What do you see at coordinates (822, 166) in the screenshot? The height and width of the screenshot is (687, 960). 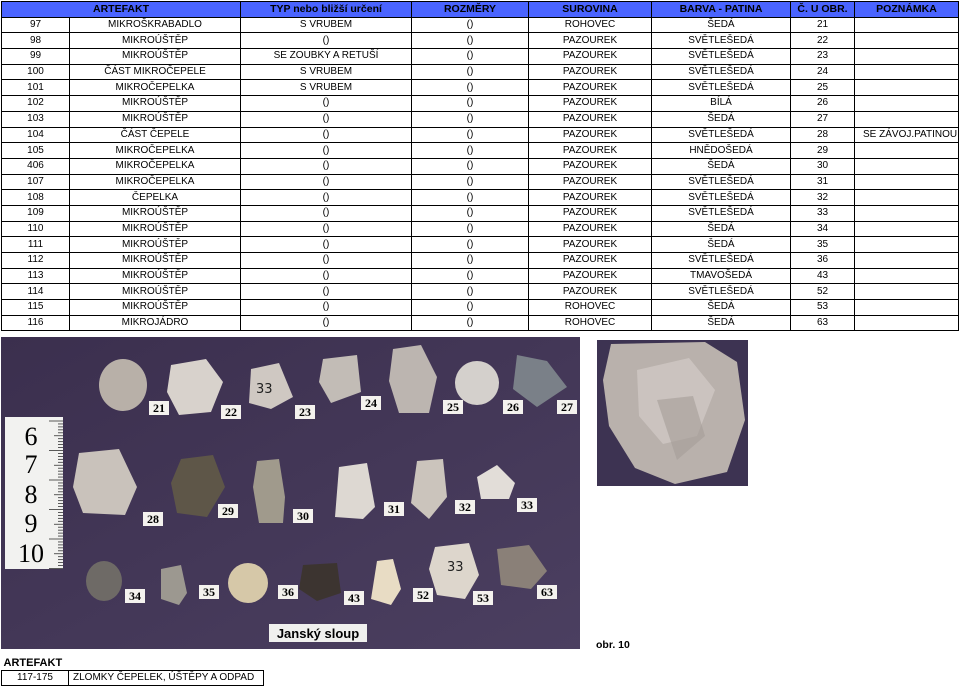 I see `cell-cislo: 30` at bounding box center [822, 166].